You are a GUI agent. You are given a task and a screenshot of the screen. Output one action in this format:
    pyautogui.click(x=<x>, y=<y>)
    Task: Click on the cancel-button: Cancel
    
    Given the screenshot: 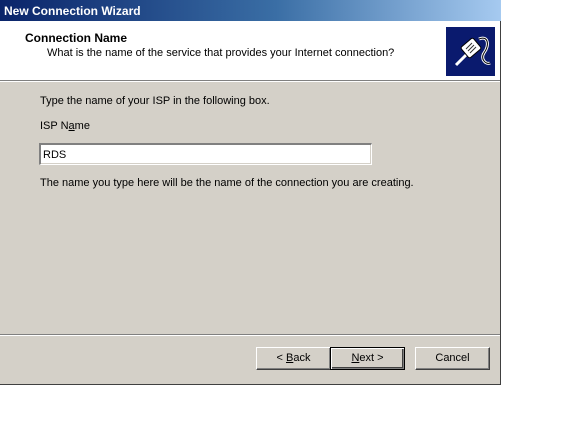 What is the action you would take?
    pyautogui.click(x=452, y=358)
    